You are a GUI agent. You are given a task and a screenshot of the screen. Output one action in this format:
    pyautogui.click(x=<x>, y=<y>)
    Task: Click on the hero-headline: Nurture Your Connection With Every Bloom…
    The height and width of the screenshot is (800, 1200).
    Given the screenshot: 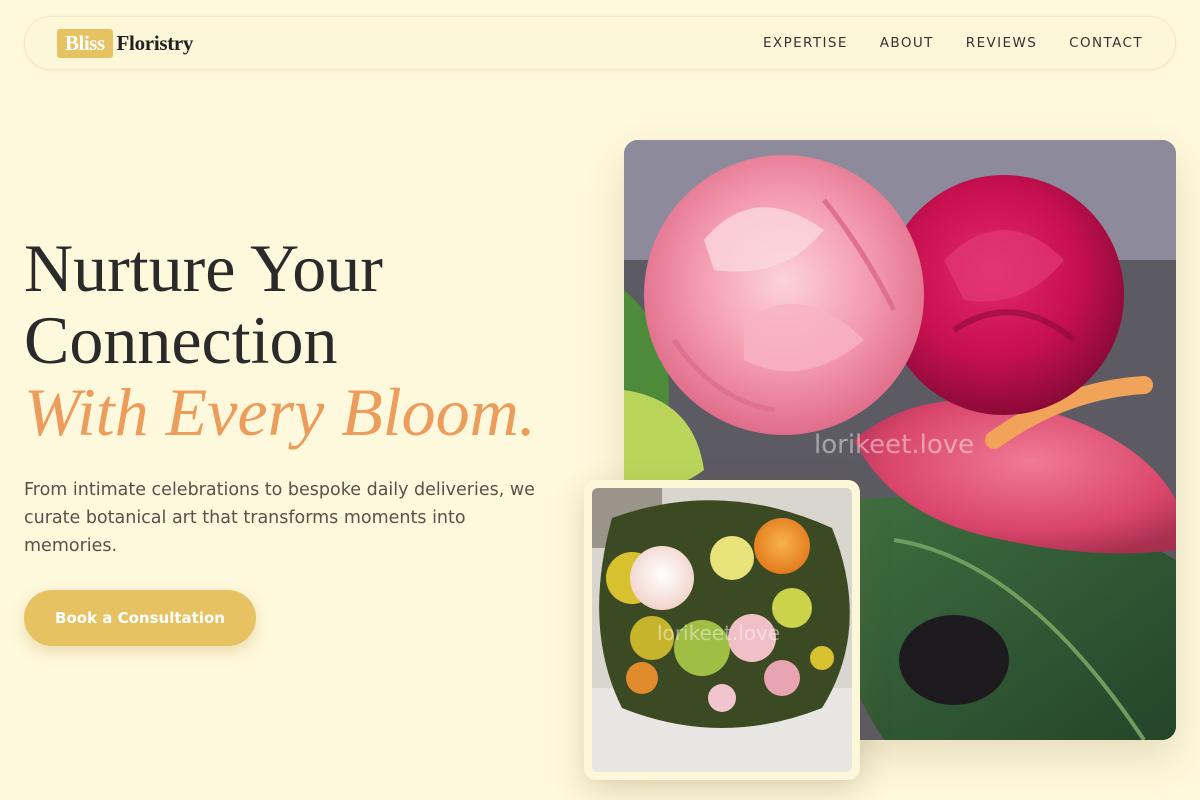 What is the action you would take?
    pyautogui.click(x=280, y=340)
    